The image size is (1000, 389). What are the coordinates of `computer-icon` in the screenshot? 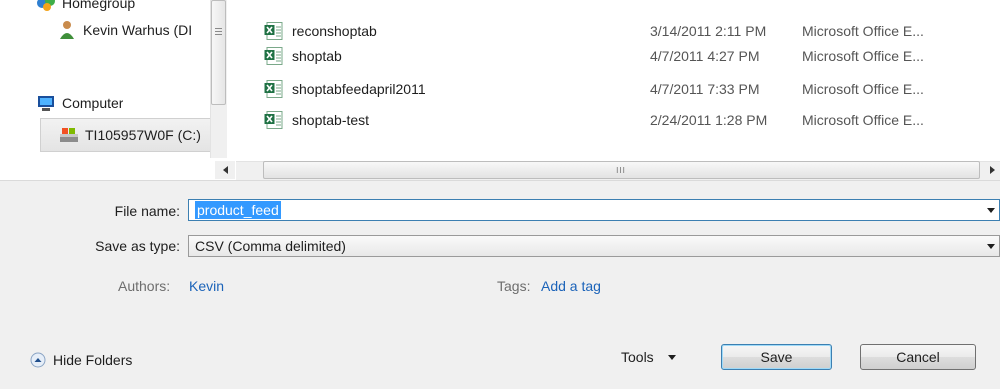 It's located at (46, 103).